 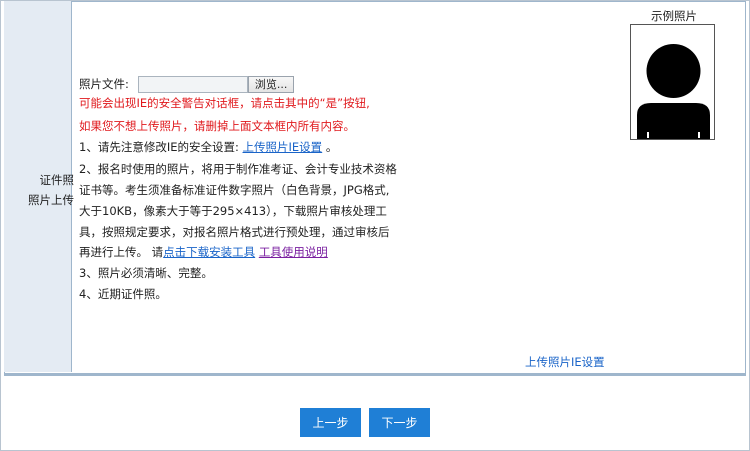 I want to click on tool-usage-link: 工具使用说明, so click(x=293, y=252).